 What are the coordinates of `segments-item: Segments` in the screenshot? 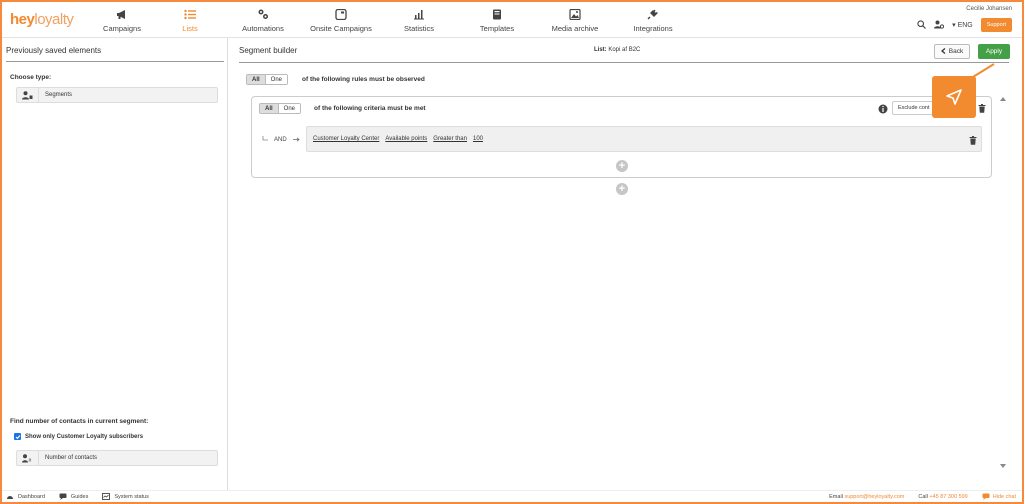 It's located at (117, 95).